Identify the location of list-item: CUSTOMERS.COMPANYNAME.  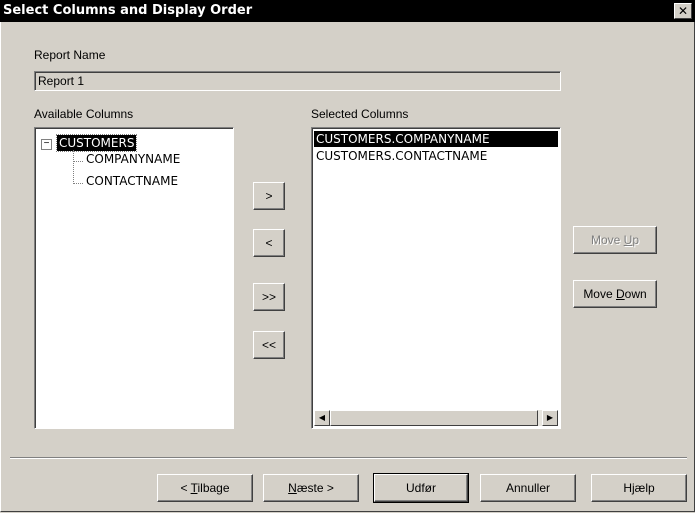
(436, 139).